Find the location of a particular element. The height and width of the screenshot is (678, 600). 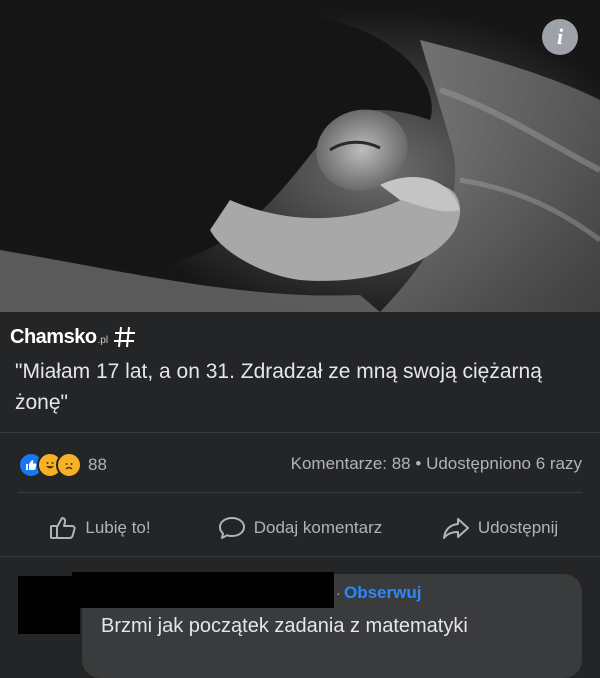

like-button: Lubię to! is located at coordinates (100, 528).